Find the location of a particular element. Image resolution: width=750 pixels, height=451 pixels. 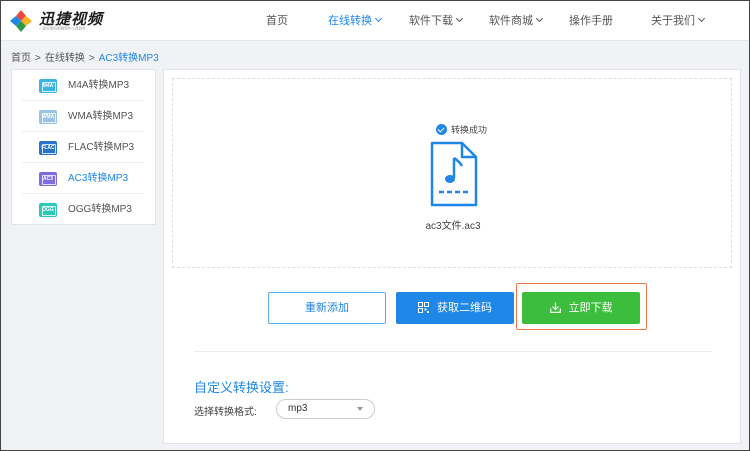

sidebar-item-flac: FLAC FLAC转换MP3 is located at coordinates (83, 147).